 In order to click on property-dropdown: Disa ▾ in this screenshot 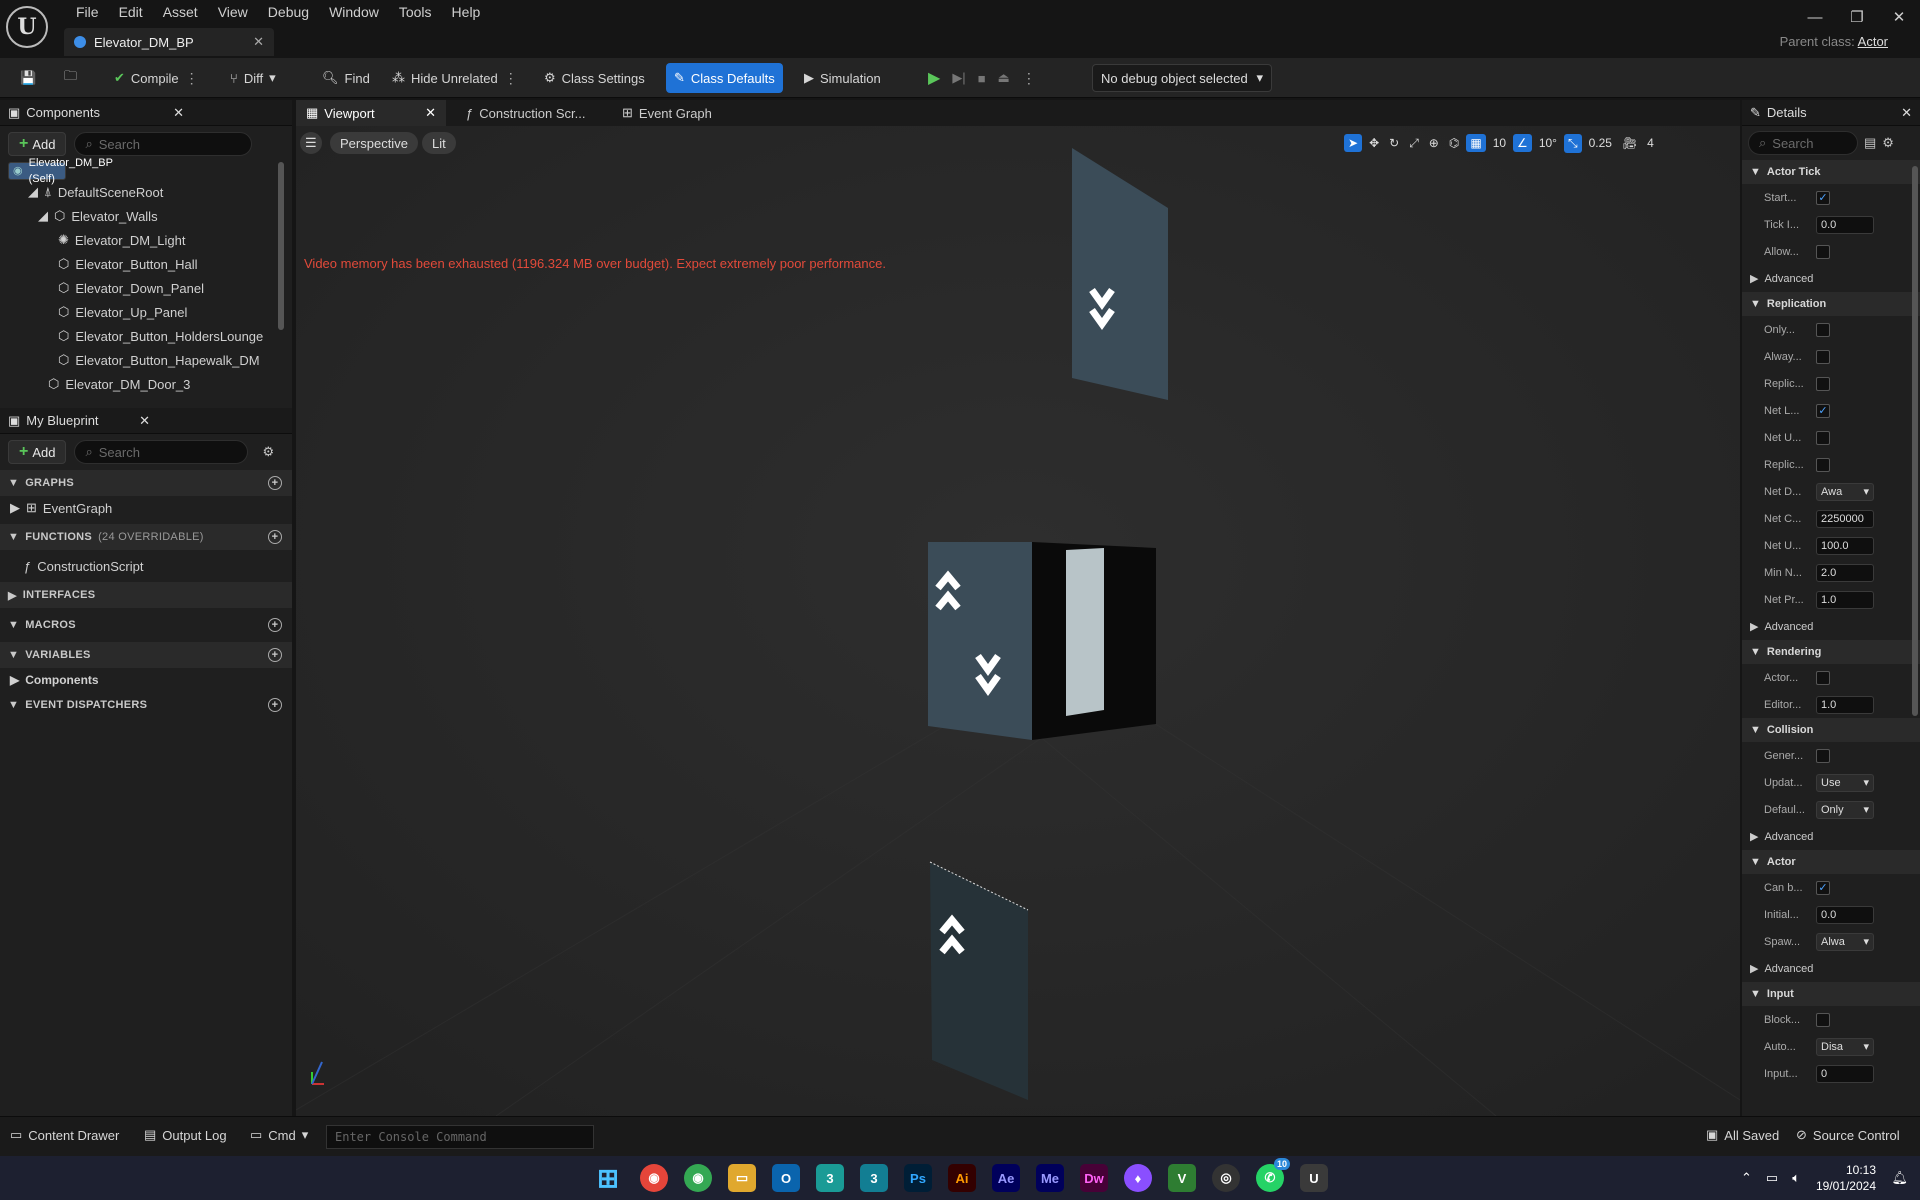, I will do `click(1845, 1046)`.